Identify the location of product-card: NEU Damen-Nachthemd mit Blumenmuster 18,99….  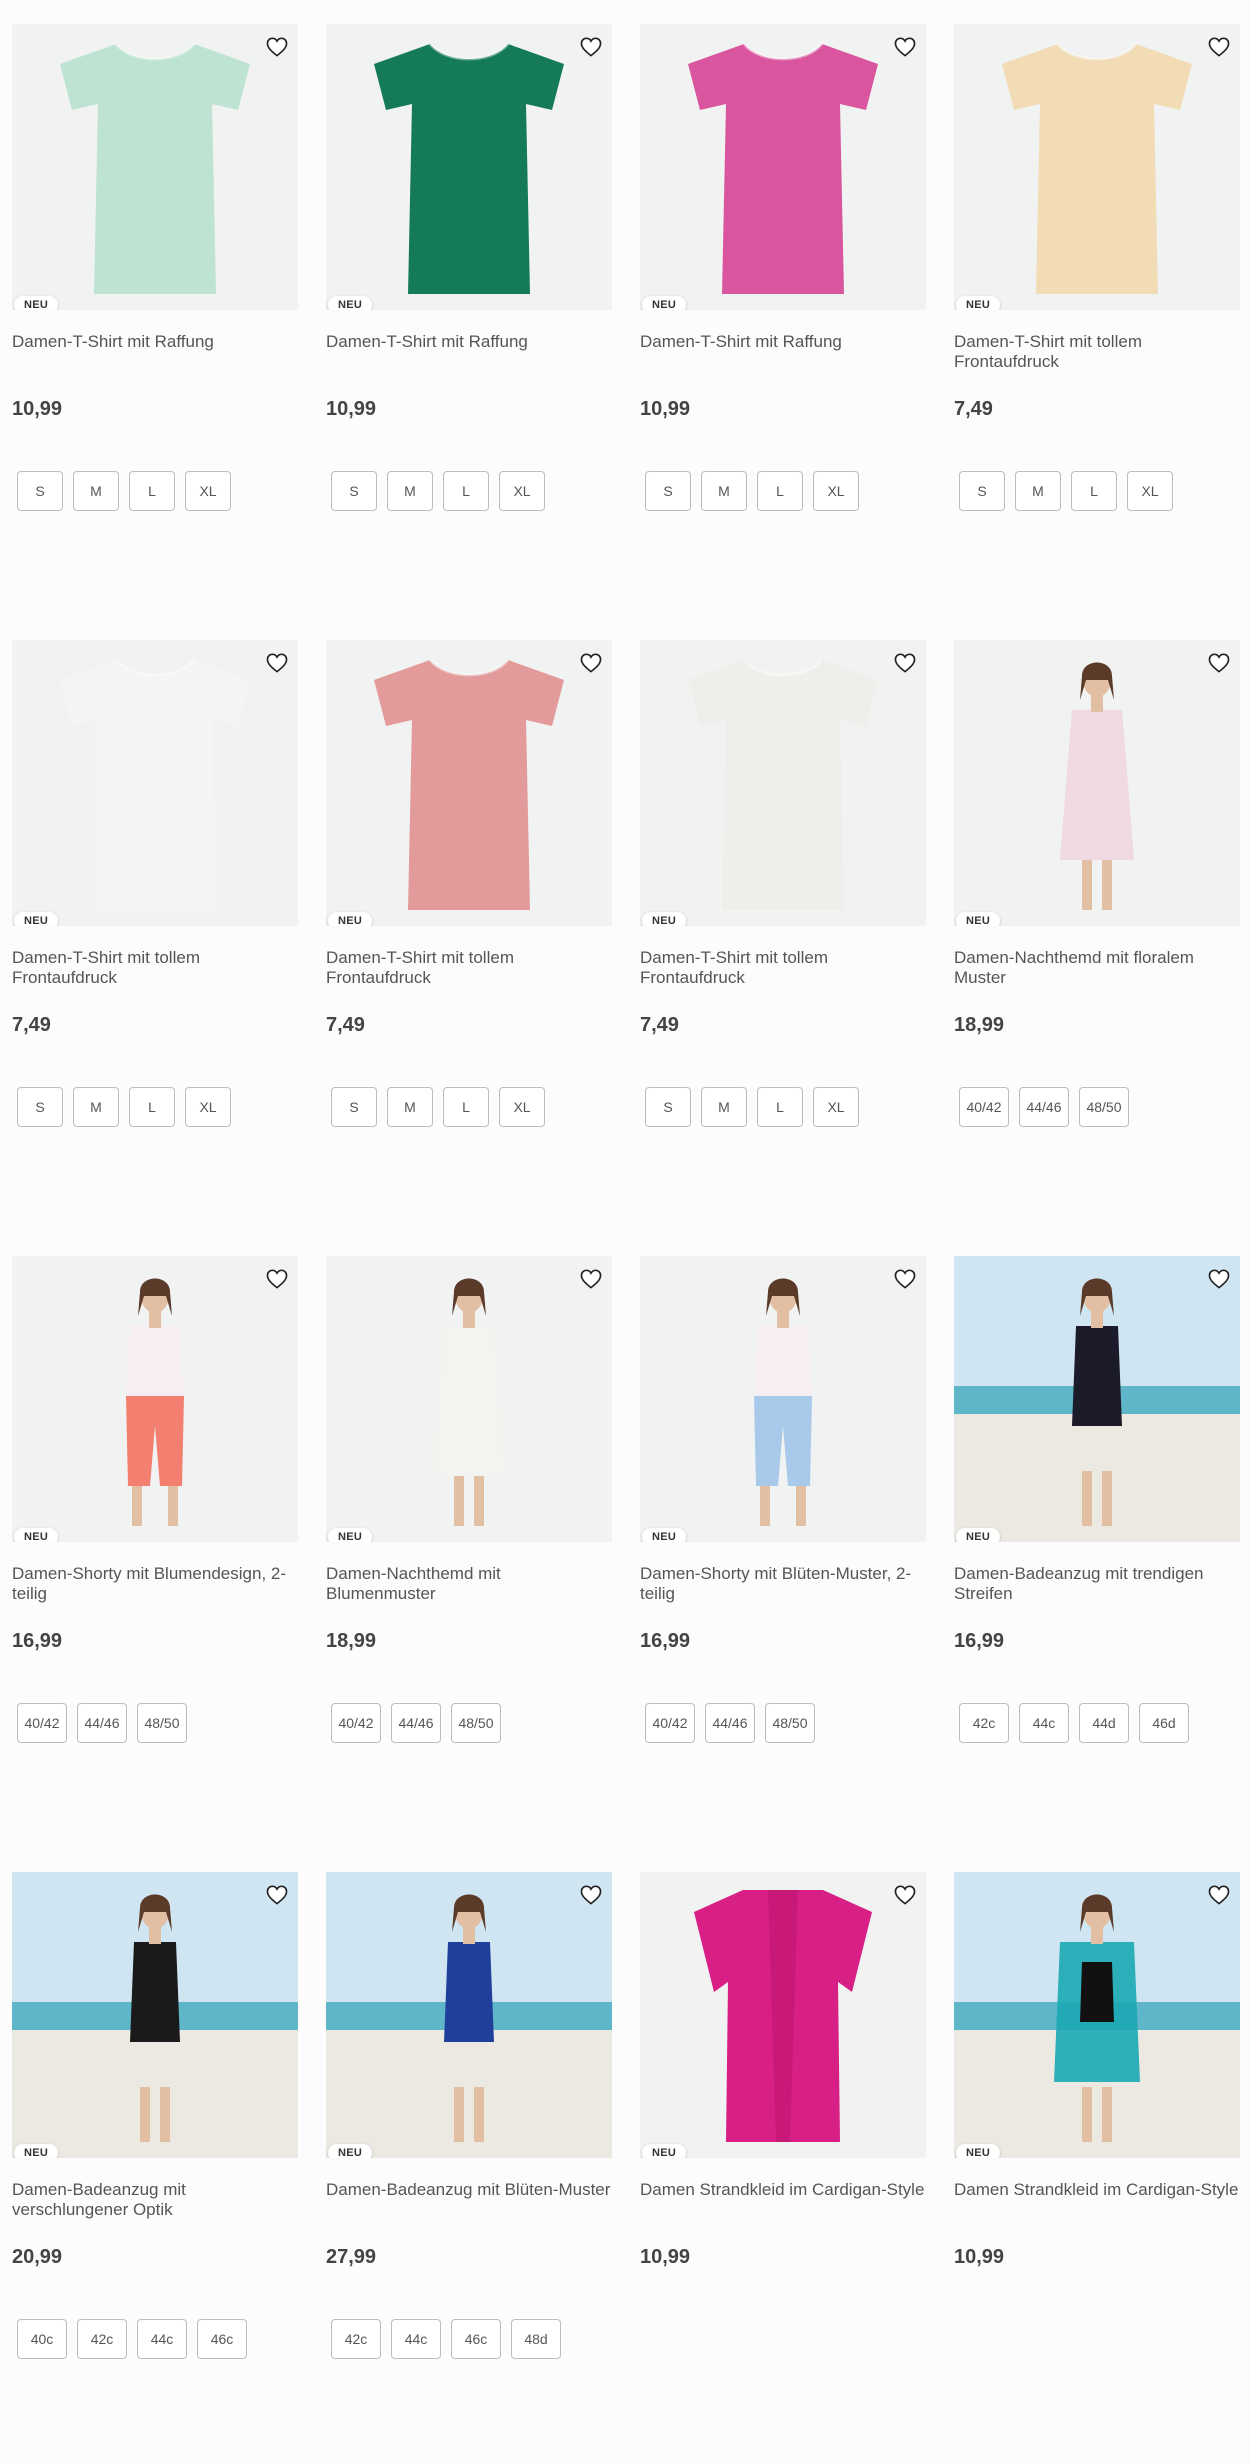
(469, 1499).